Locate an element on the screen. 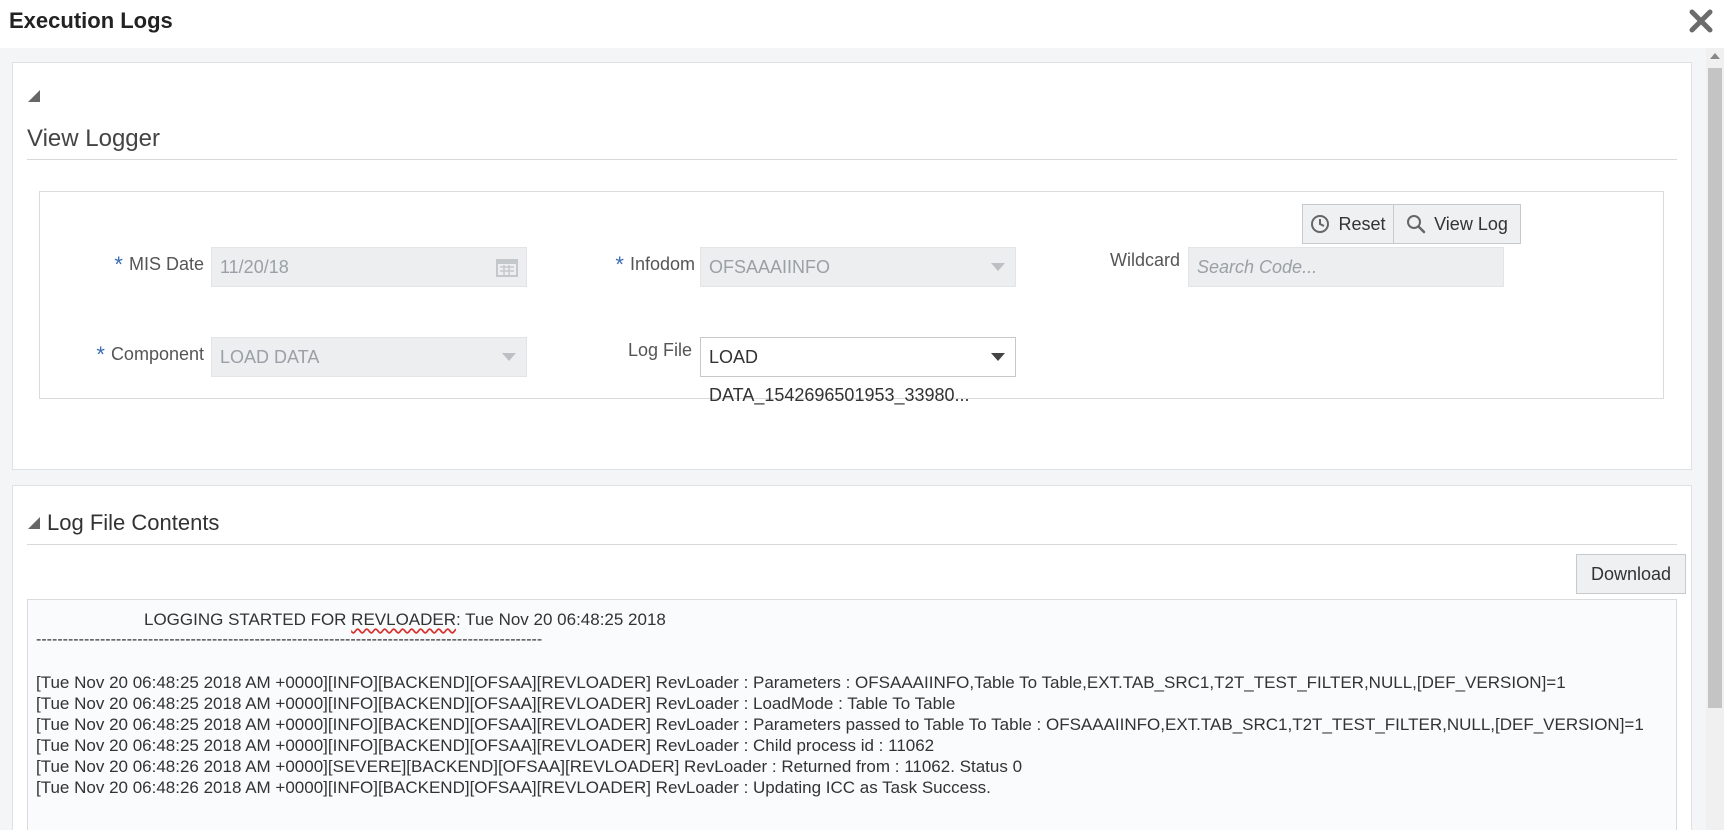 The height and width of the screenshot is (830, 1724). component-label: * Component is located at coordinates (147, 353).